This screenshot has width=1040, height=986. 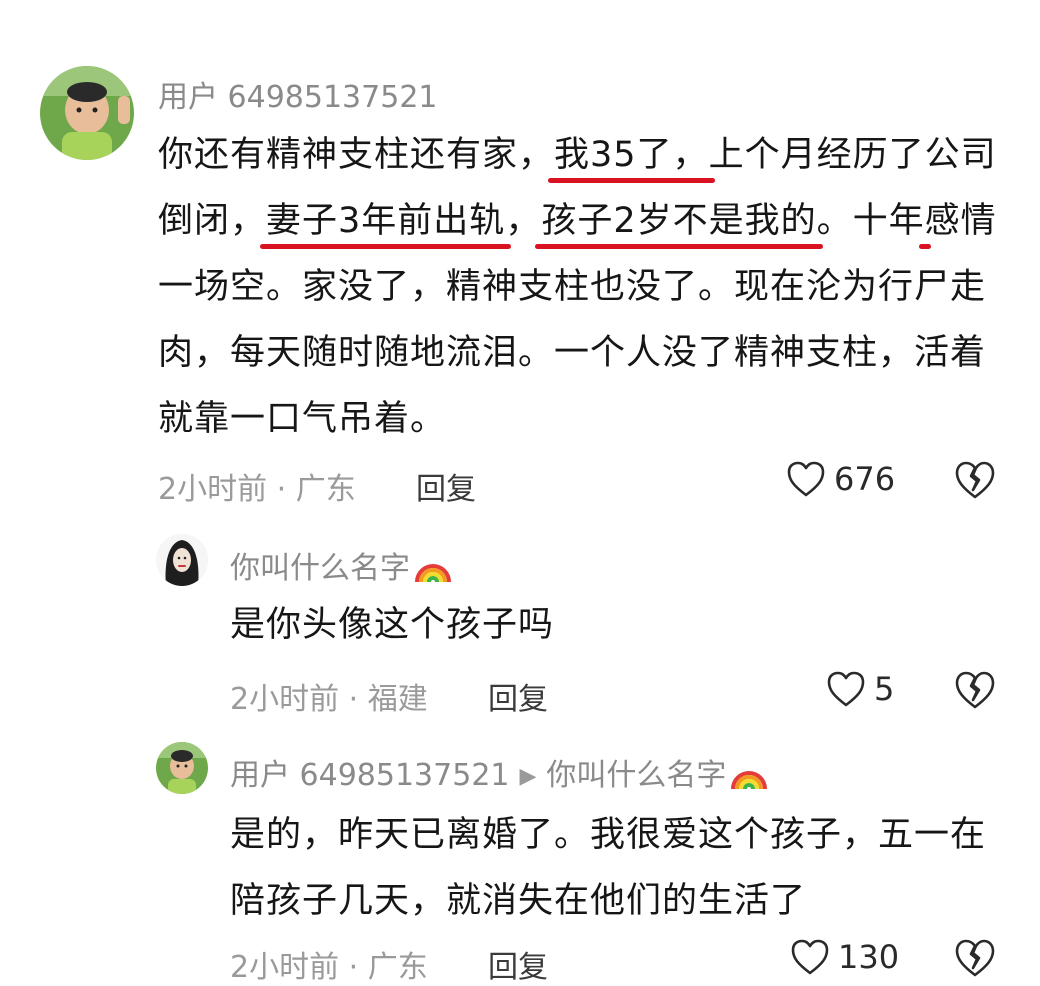 What do you see at coordinates (528, 776) in the screenshot?
I see `reply-arrow-icon: ▶` at bounding box center [528, 776].